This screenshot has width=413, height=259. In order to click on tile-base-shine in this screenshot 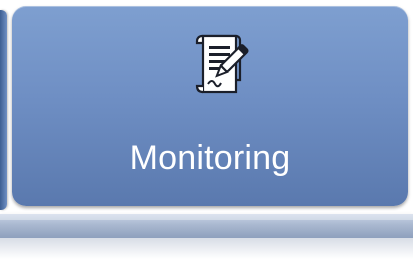, I will do `click(206, 217)`.